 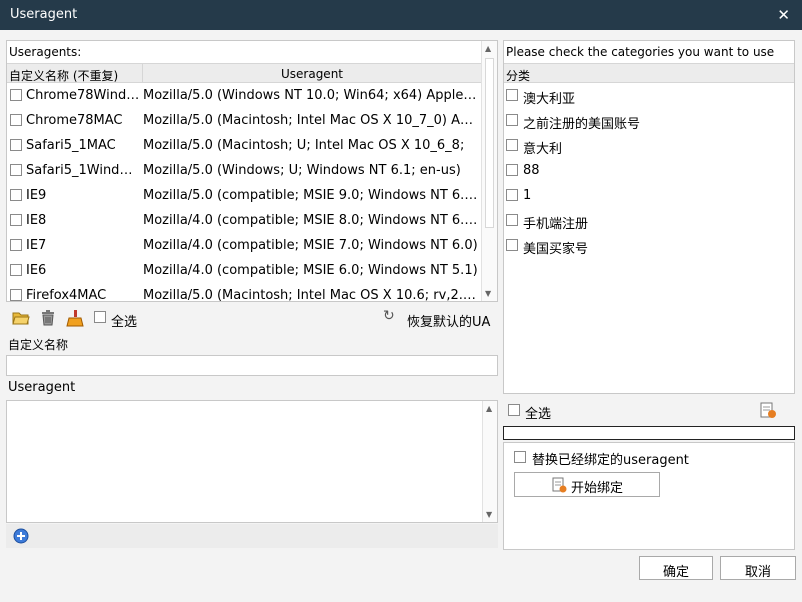 I want to click on category-toolbar: 全选, so click(x=649, y=410).